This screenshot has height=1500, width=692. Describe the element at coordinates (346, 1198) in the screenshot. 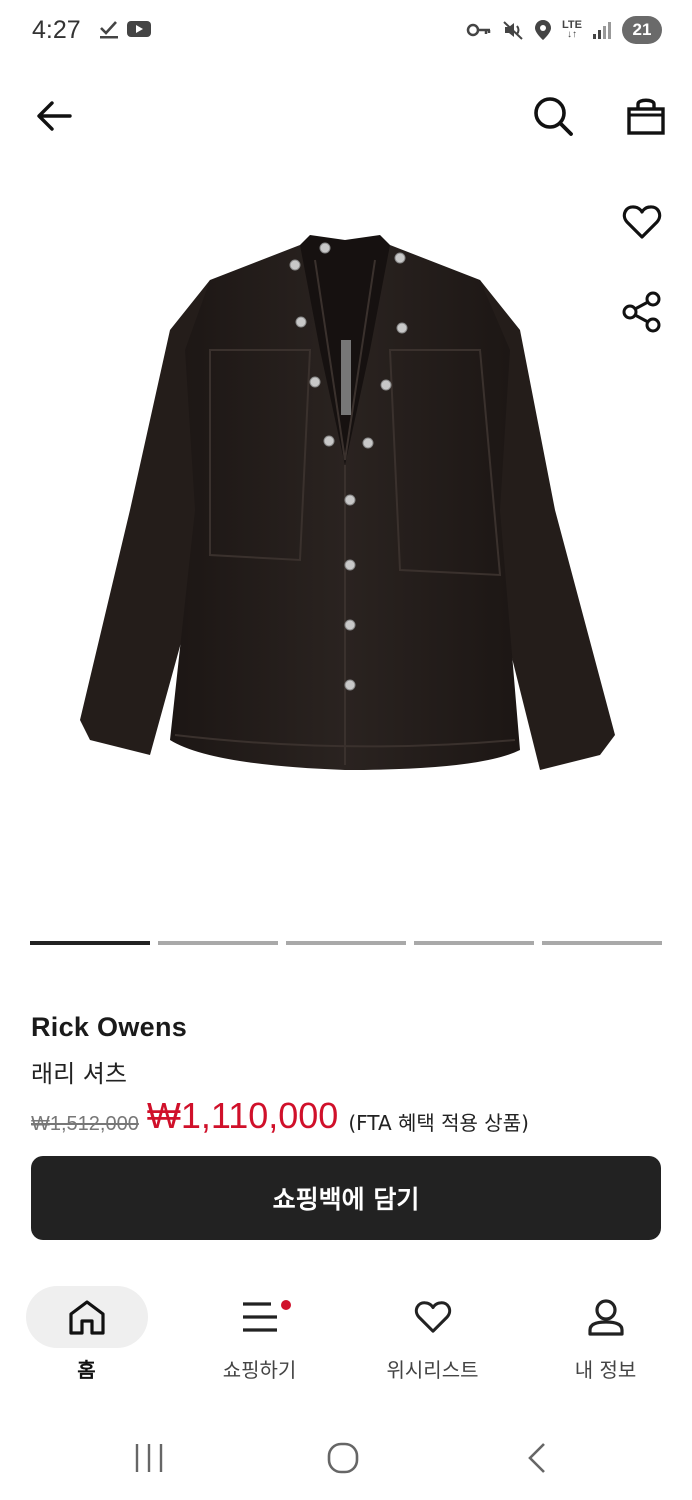

I see `add-to-bag-button: 쇼핑백에 담기` at that location.